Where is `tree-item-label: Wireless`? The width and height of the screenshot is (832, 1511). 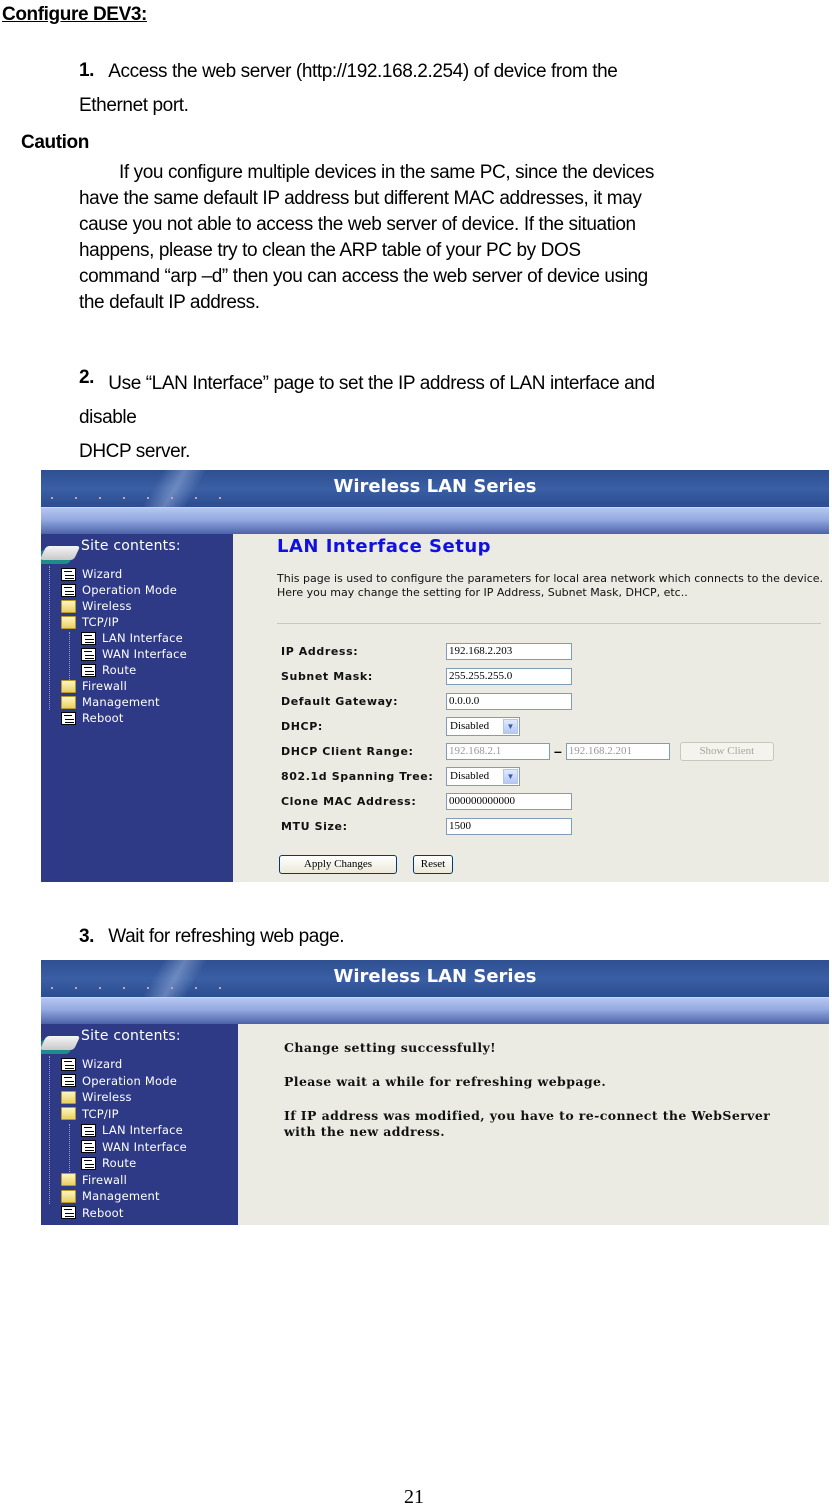
tree-item-label: Wireless is located at coordinates (107, 606).